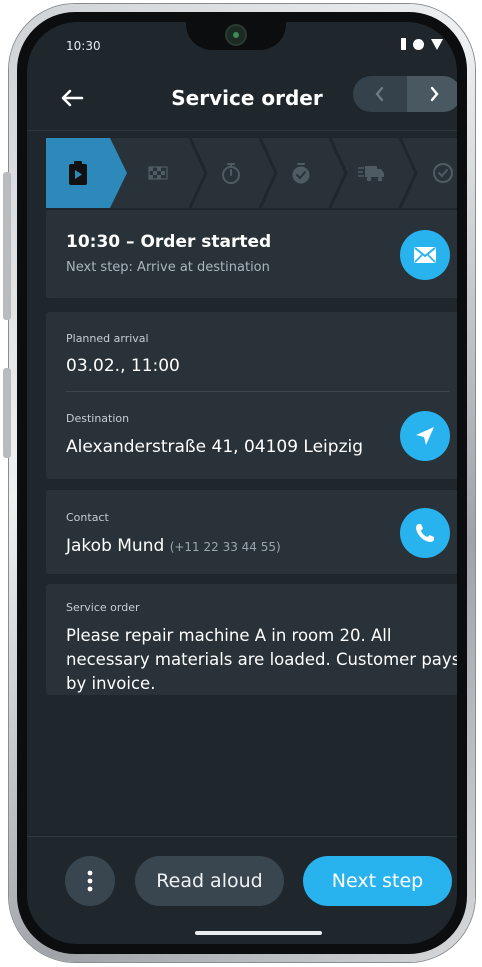 The width and height of the screenshot is (482, 967). What do you see at coordinates (251, 532) in the screenshot?
I see `contact-card: Contact Jakob Mund (+11 22 33 44 55)` at bounding box center [251, 532].